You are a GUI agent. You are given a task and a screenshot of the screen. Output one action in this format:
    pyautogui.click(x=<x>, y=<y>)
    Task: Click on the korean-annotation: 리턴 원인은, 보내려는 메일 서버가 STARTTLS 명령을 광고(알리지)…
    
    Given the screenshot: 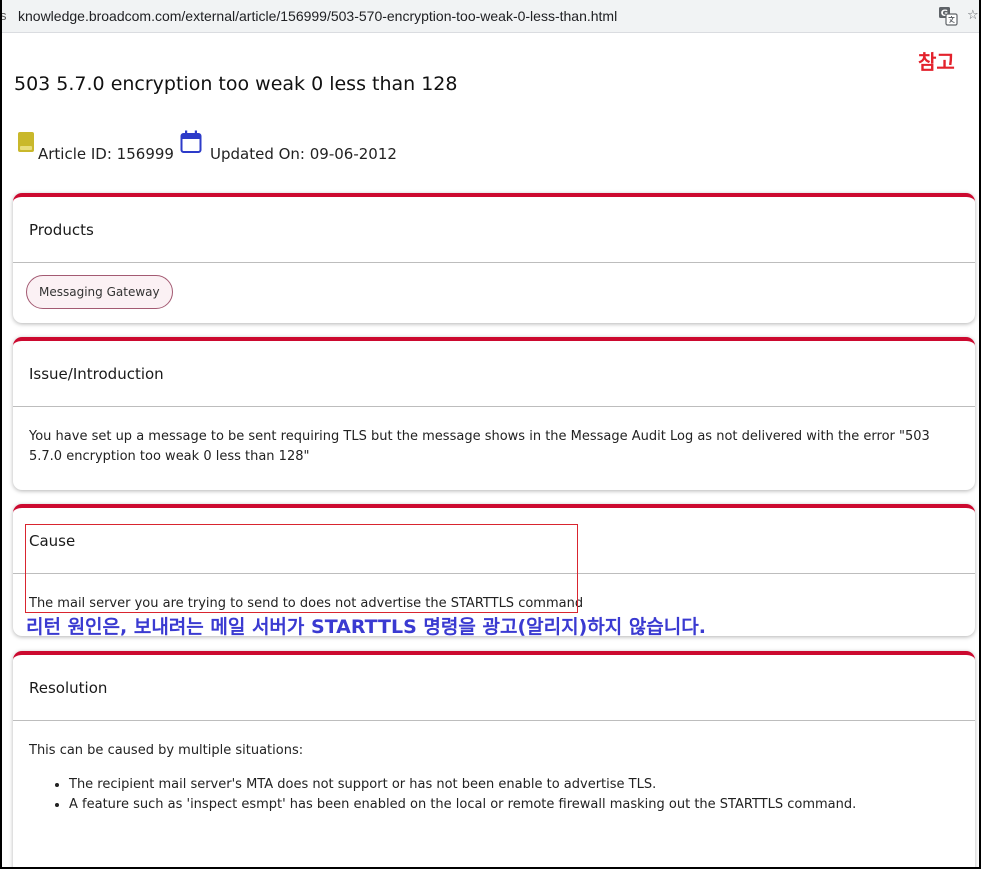 What is the action you would take?
    pyautogui.click(x=366, y=627)
    